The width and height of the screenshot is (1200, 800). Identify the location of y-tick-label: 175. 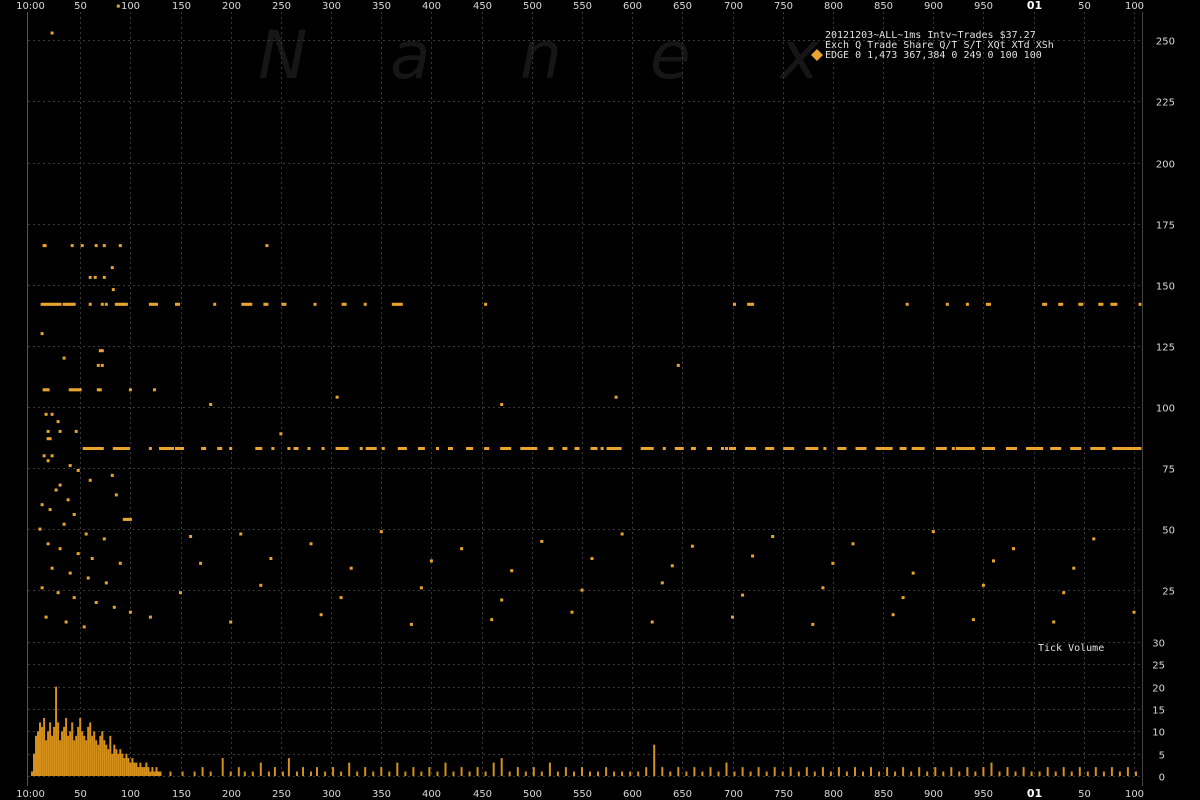
(1165, 226).